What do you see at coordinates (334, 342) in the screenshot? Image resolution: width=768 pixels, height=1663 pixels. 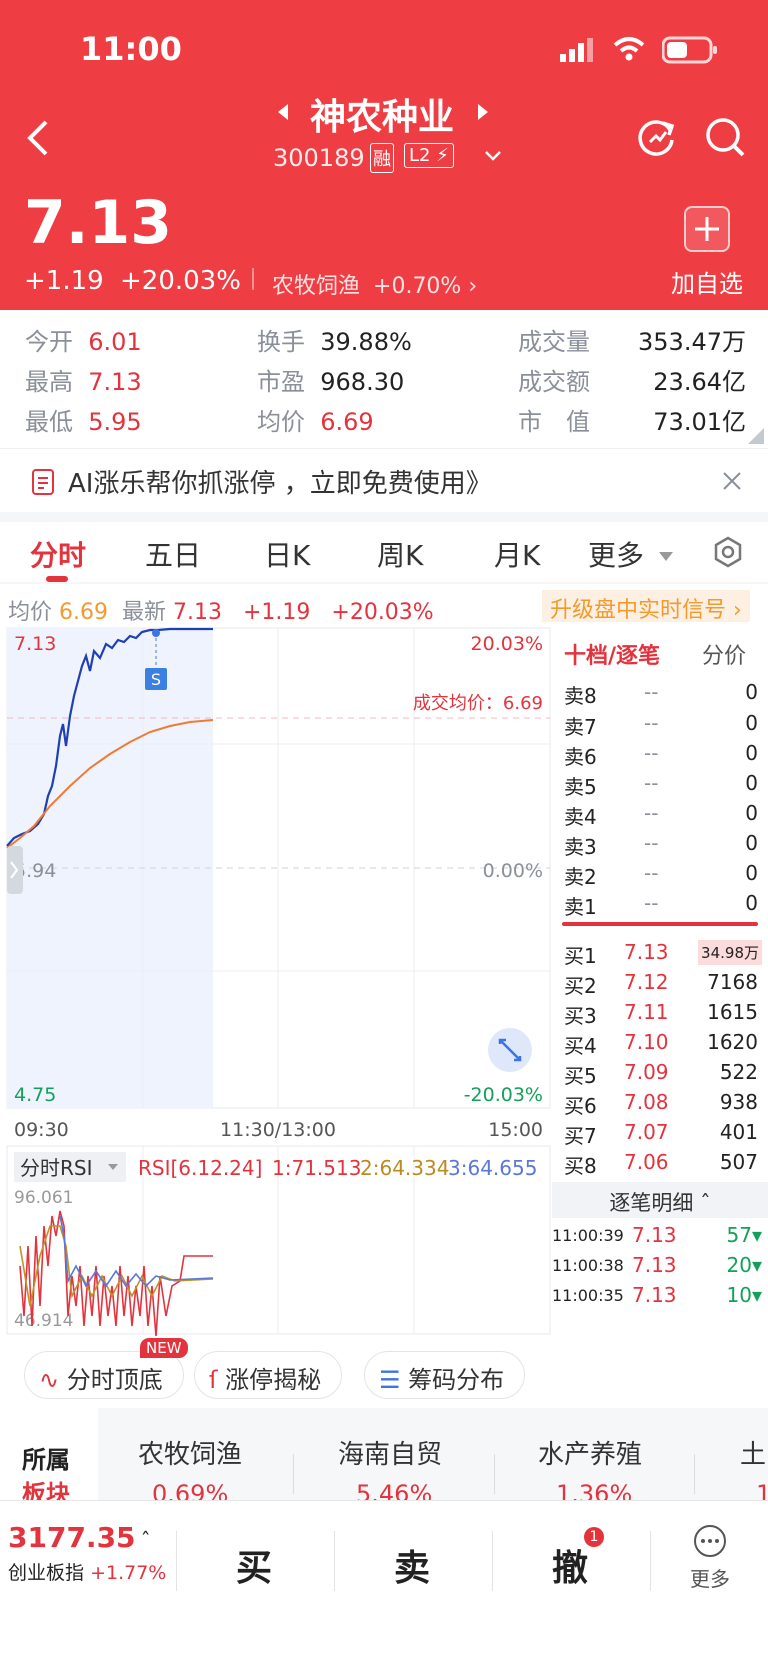 I see `stat-turnover: 换手 39.88%` at bounding box center [334, 342].